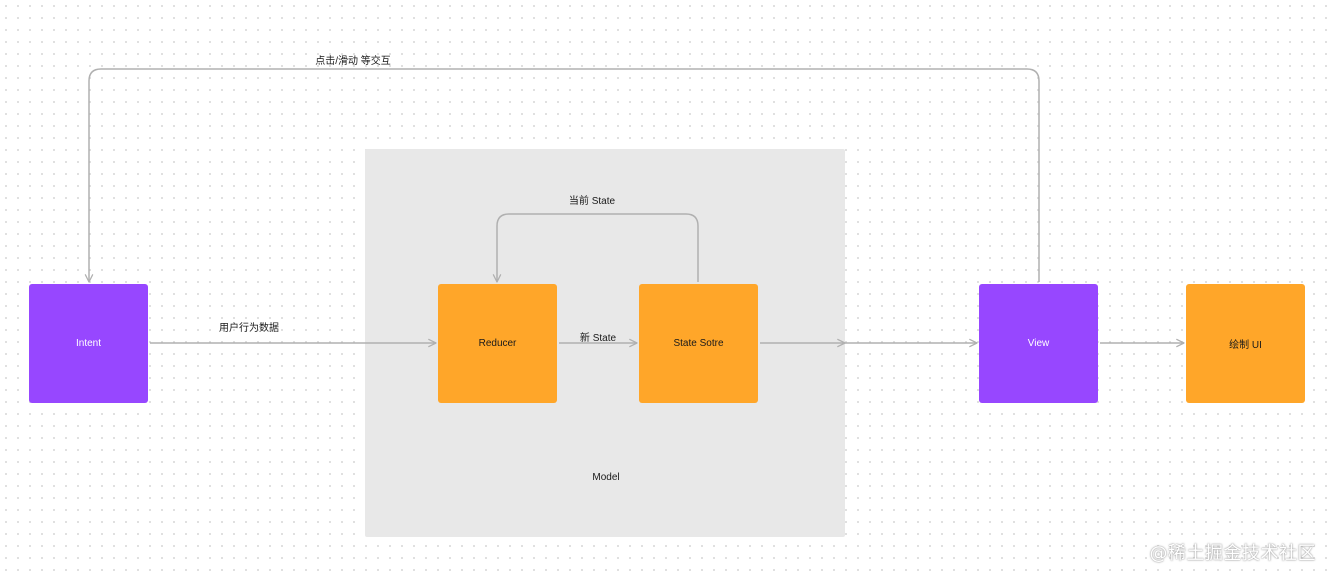  I want to click on draw-ui-node: 绘制 UI, so click(1245, 343).